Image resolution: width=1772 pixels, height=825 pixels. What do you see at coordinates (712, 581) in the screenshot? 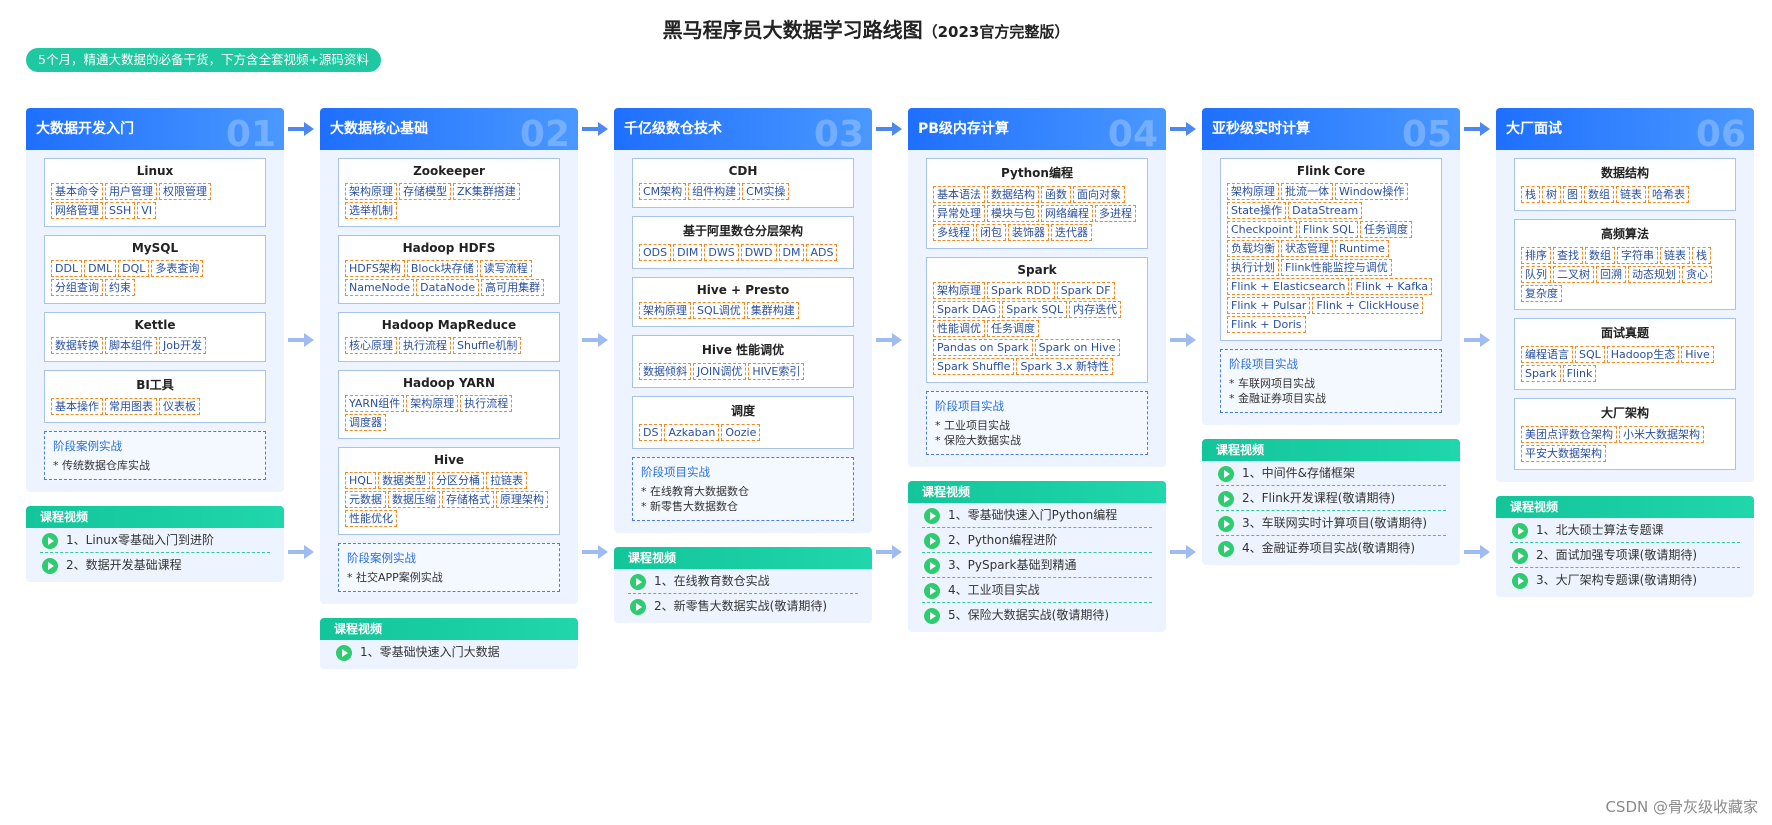
I see `video-label: 1、在线教育数仓实战` at bounding box center [712, 581].